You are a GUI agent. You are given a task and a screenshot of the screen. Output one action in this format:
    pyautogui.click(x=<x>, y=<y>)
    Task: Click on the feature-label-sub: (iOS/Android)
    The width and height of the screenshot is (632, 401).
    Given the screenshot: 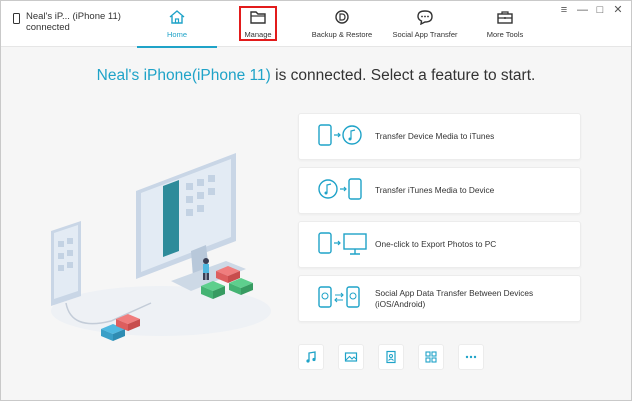 What is the action you would take?
    pyautogui.click(x=400, y=303)
    